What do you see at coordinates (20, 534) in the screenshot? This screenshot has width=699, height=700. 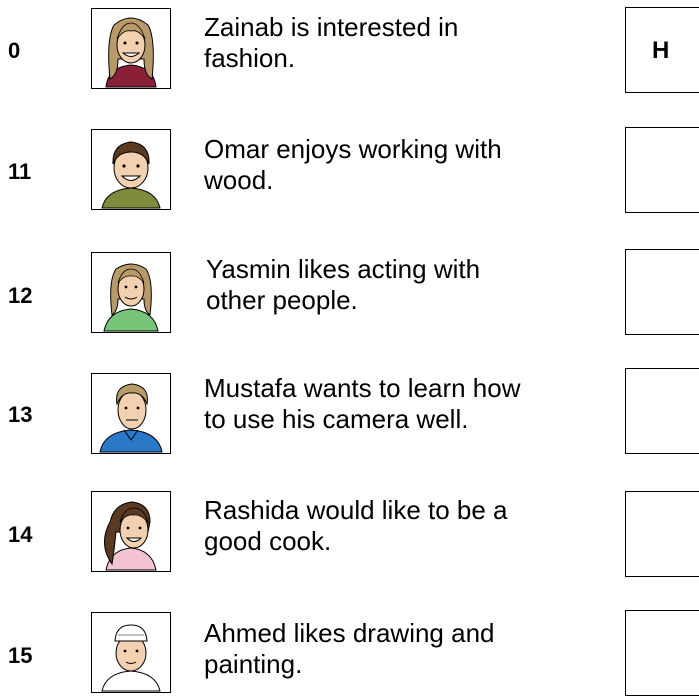 I see `question-number: 14` at bounding box center [20, 534].